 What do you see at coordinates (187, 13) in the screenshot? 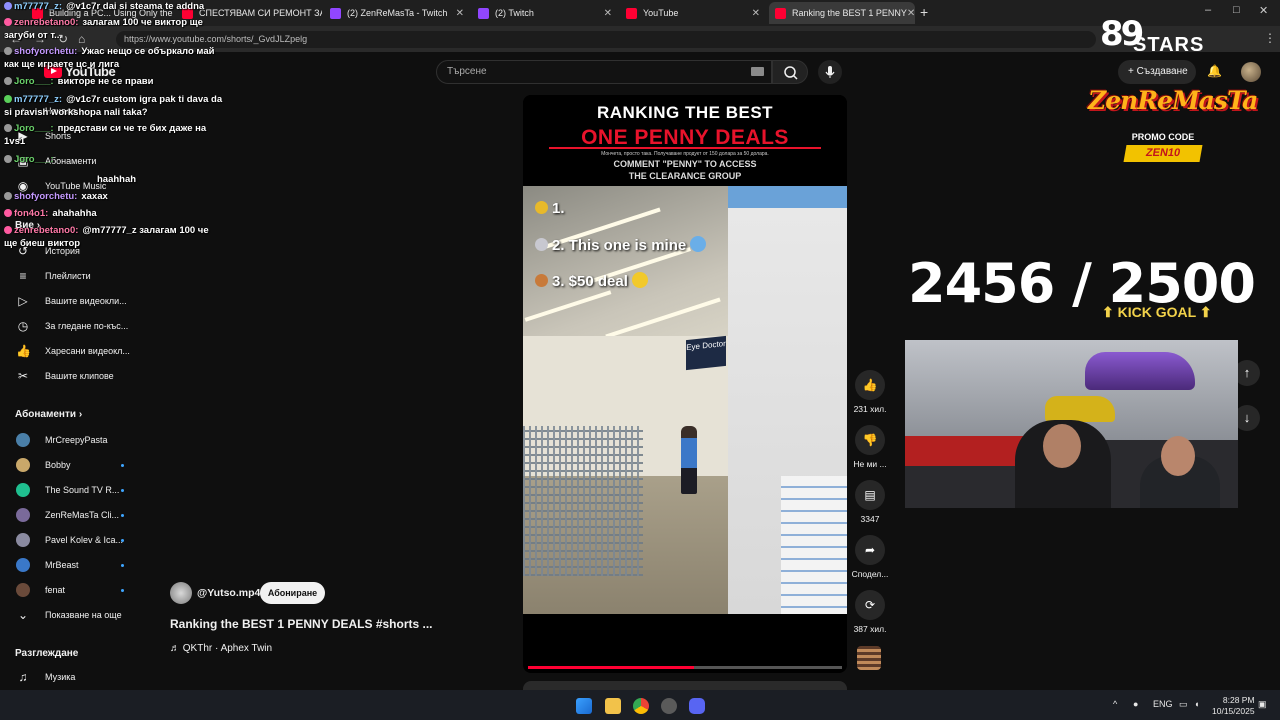
I see `youtube-icon` at bounding box center [187, 13].